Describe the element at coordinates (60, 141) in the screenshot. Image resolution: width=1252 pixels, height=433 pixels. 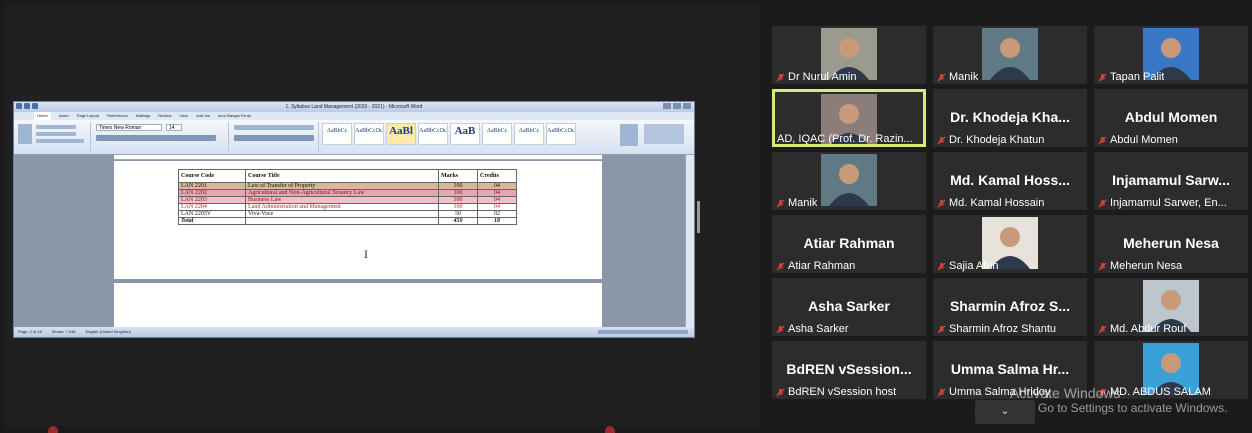
I see `format-painter-button` at that location.